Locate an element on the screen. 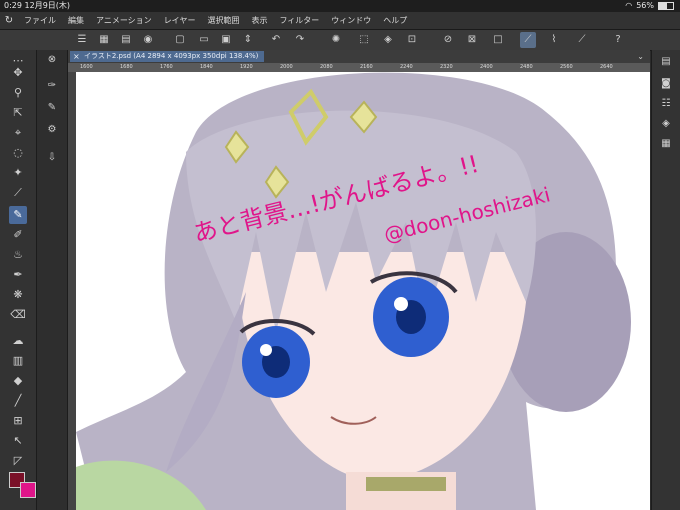  blend-tool-icon: ☁ is located at coordinates (18, 341).